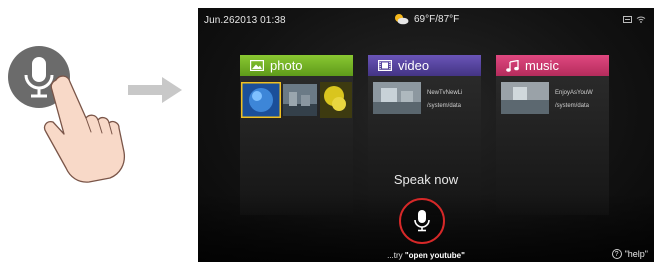  I want to click on help-label: "help", so click(636, 254).